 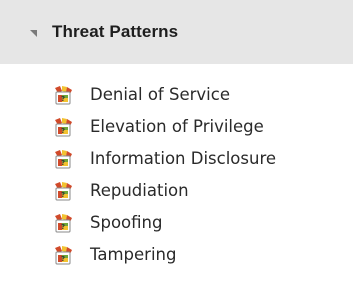 What do you see at coordinates (115, 31) in the screenshot?
I see `group-title: Threat Patterns` at bounding box center [115, 31].